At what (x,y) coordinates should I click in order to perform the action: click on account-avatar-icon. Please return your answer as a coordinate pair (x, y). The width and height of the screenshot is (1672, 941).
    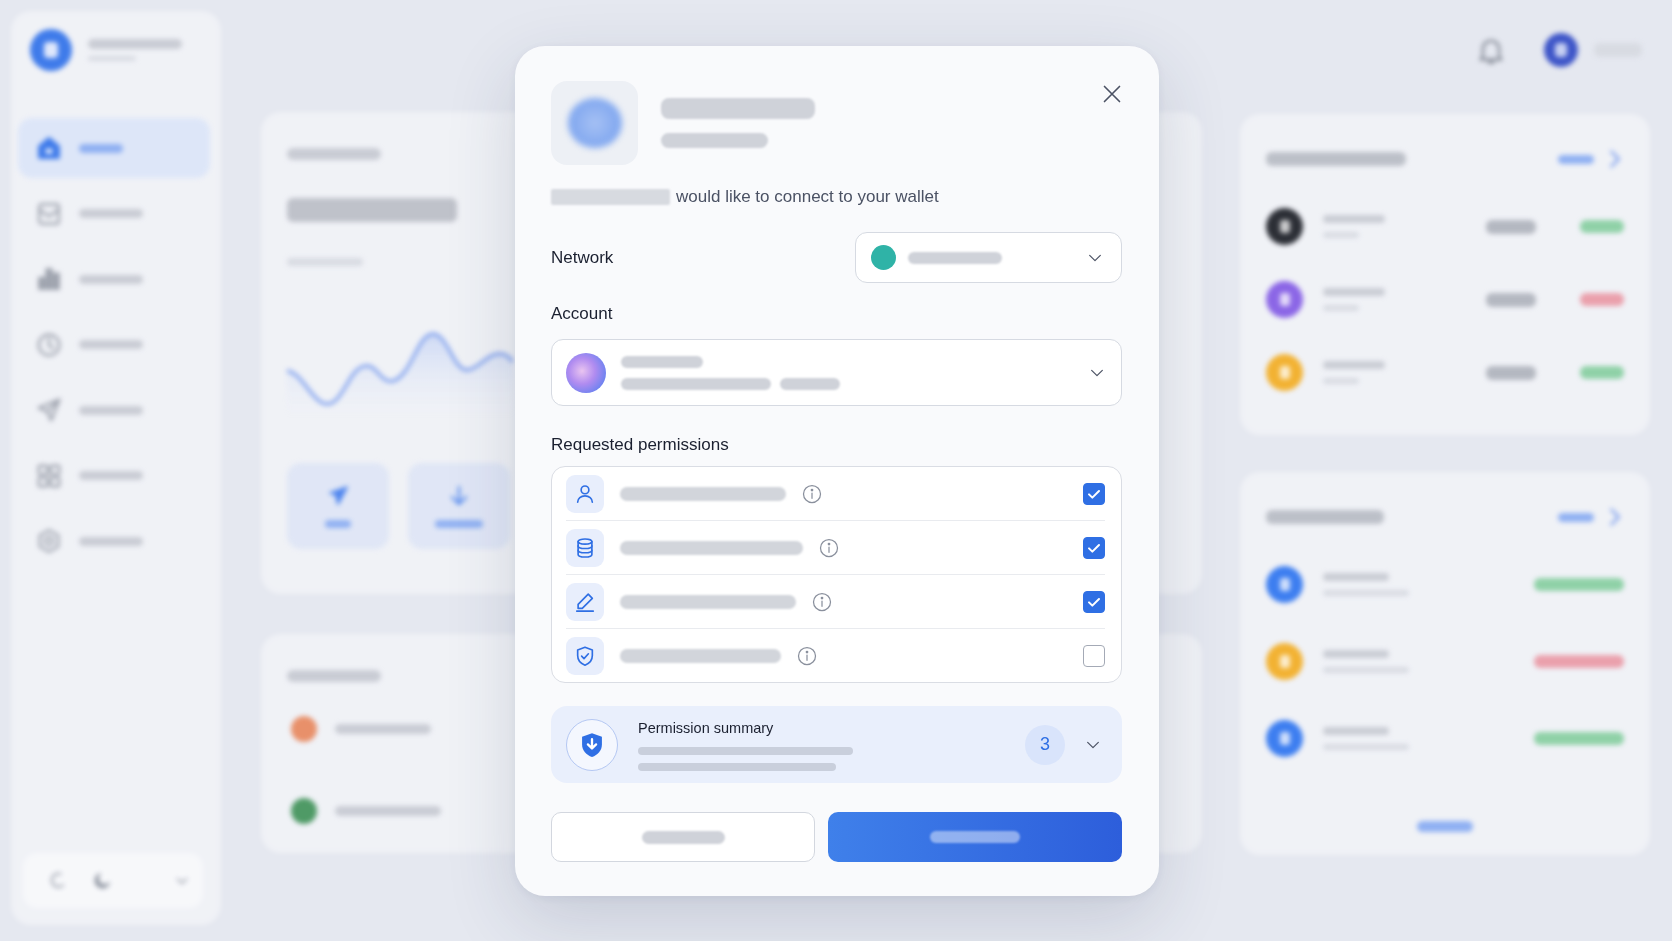
    Looking at the image, I should click on (586, 372).